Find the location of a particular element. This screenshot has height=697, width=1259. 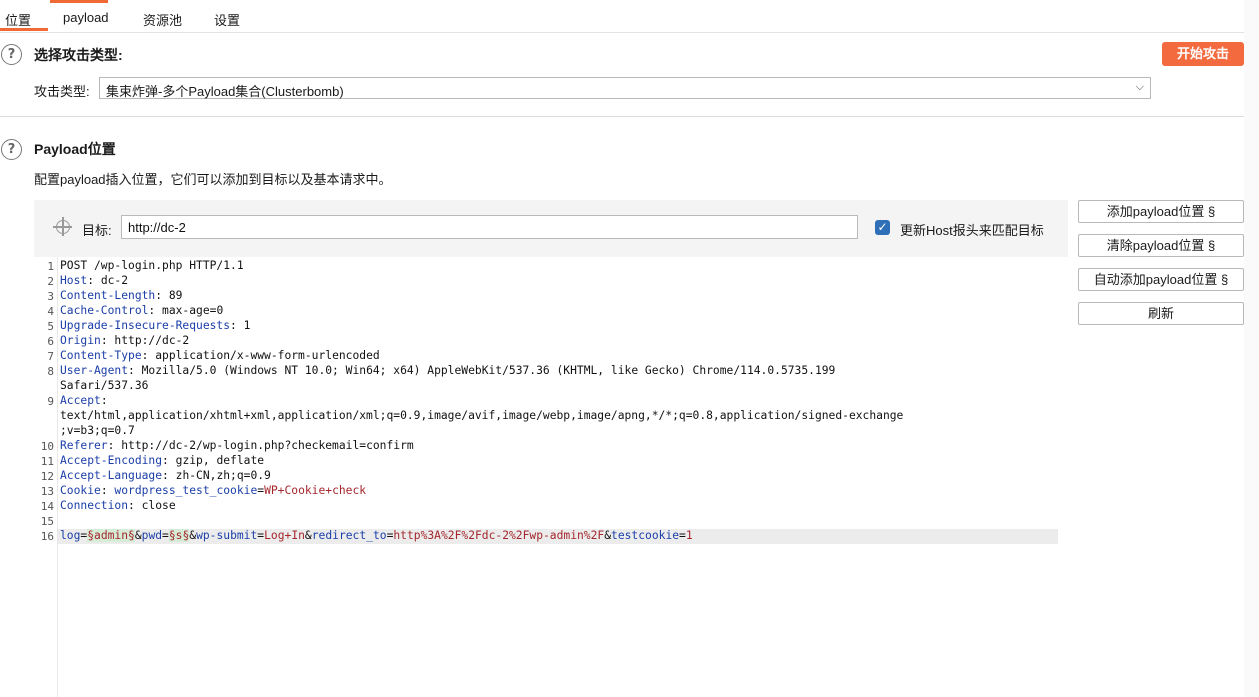

tab-bar: 位置 payload 资源池 设置 is located at coordinates (629, 16).